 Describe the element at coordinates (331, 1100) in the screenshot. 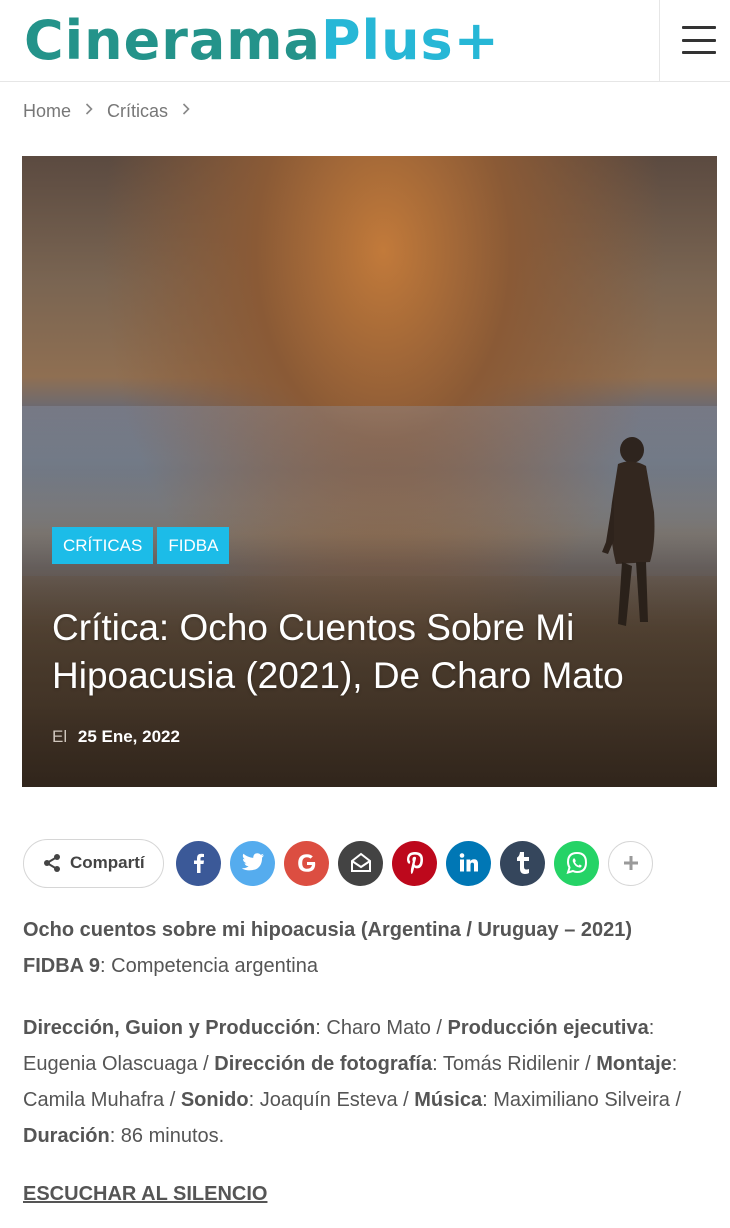

I see `credit-value: : Joaquín Esteva /` at that location.